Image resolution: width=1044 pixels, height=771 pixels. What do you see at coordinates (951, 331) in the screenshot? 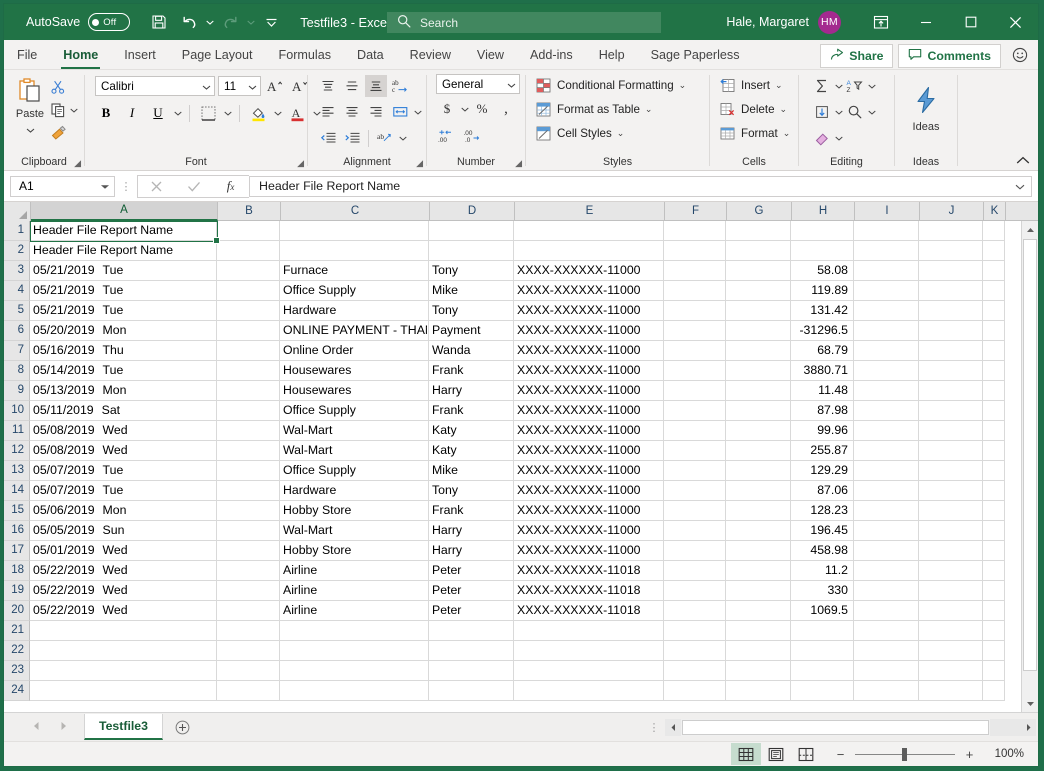
I see `cell-J6` at bounding box center [951, 331].